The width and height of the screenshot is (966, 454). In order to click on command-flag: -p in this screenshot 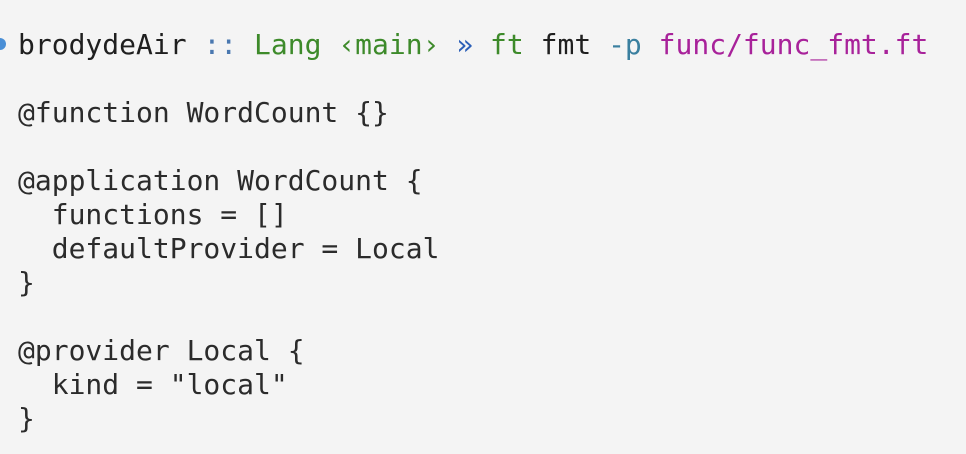, I will do `click(625, 44)`.